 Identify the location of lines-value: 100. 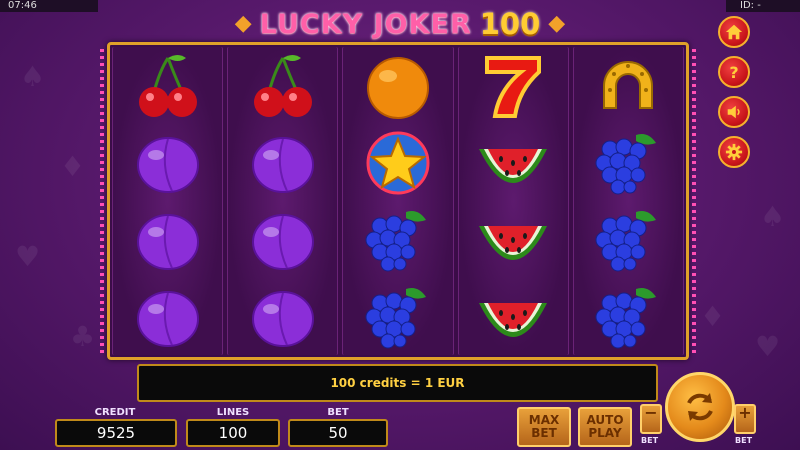
(233, 433).